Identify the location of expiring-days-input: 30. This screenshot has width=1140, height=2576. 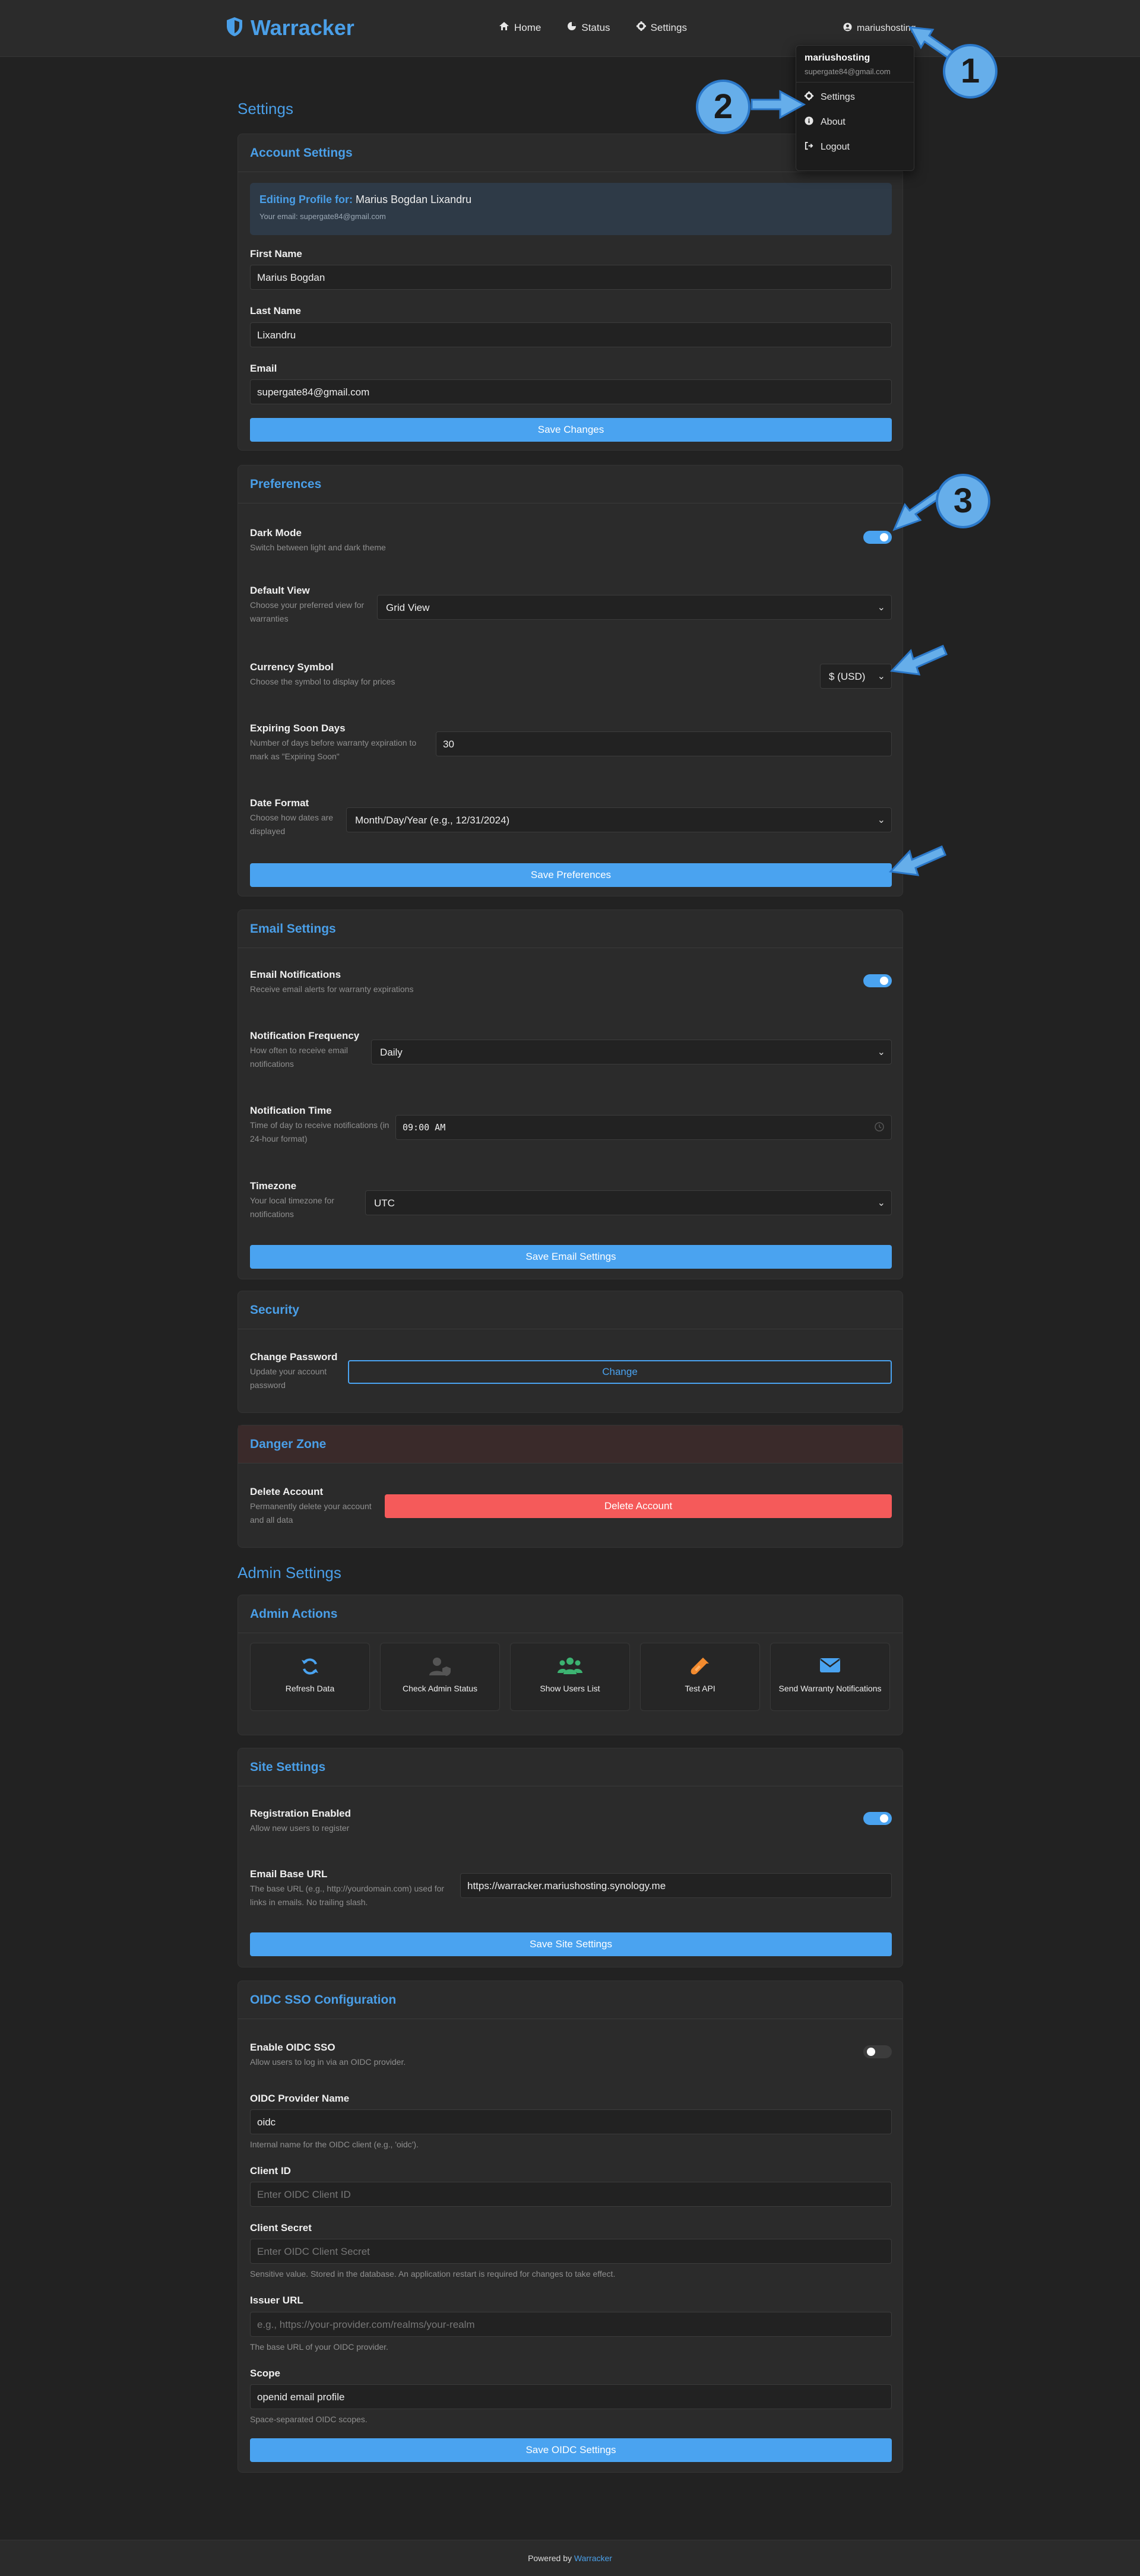
(664, 744).